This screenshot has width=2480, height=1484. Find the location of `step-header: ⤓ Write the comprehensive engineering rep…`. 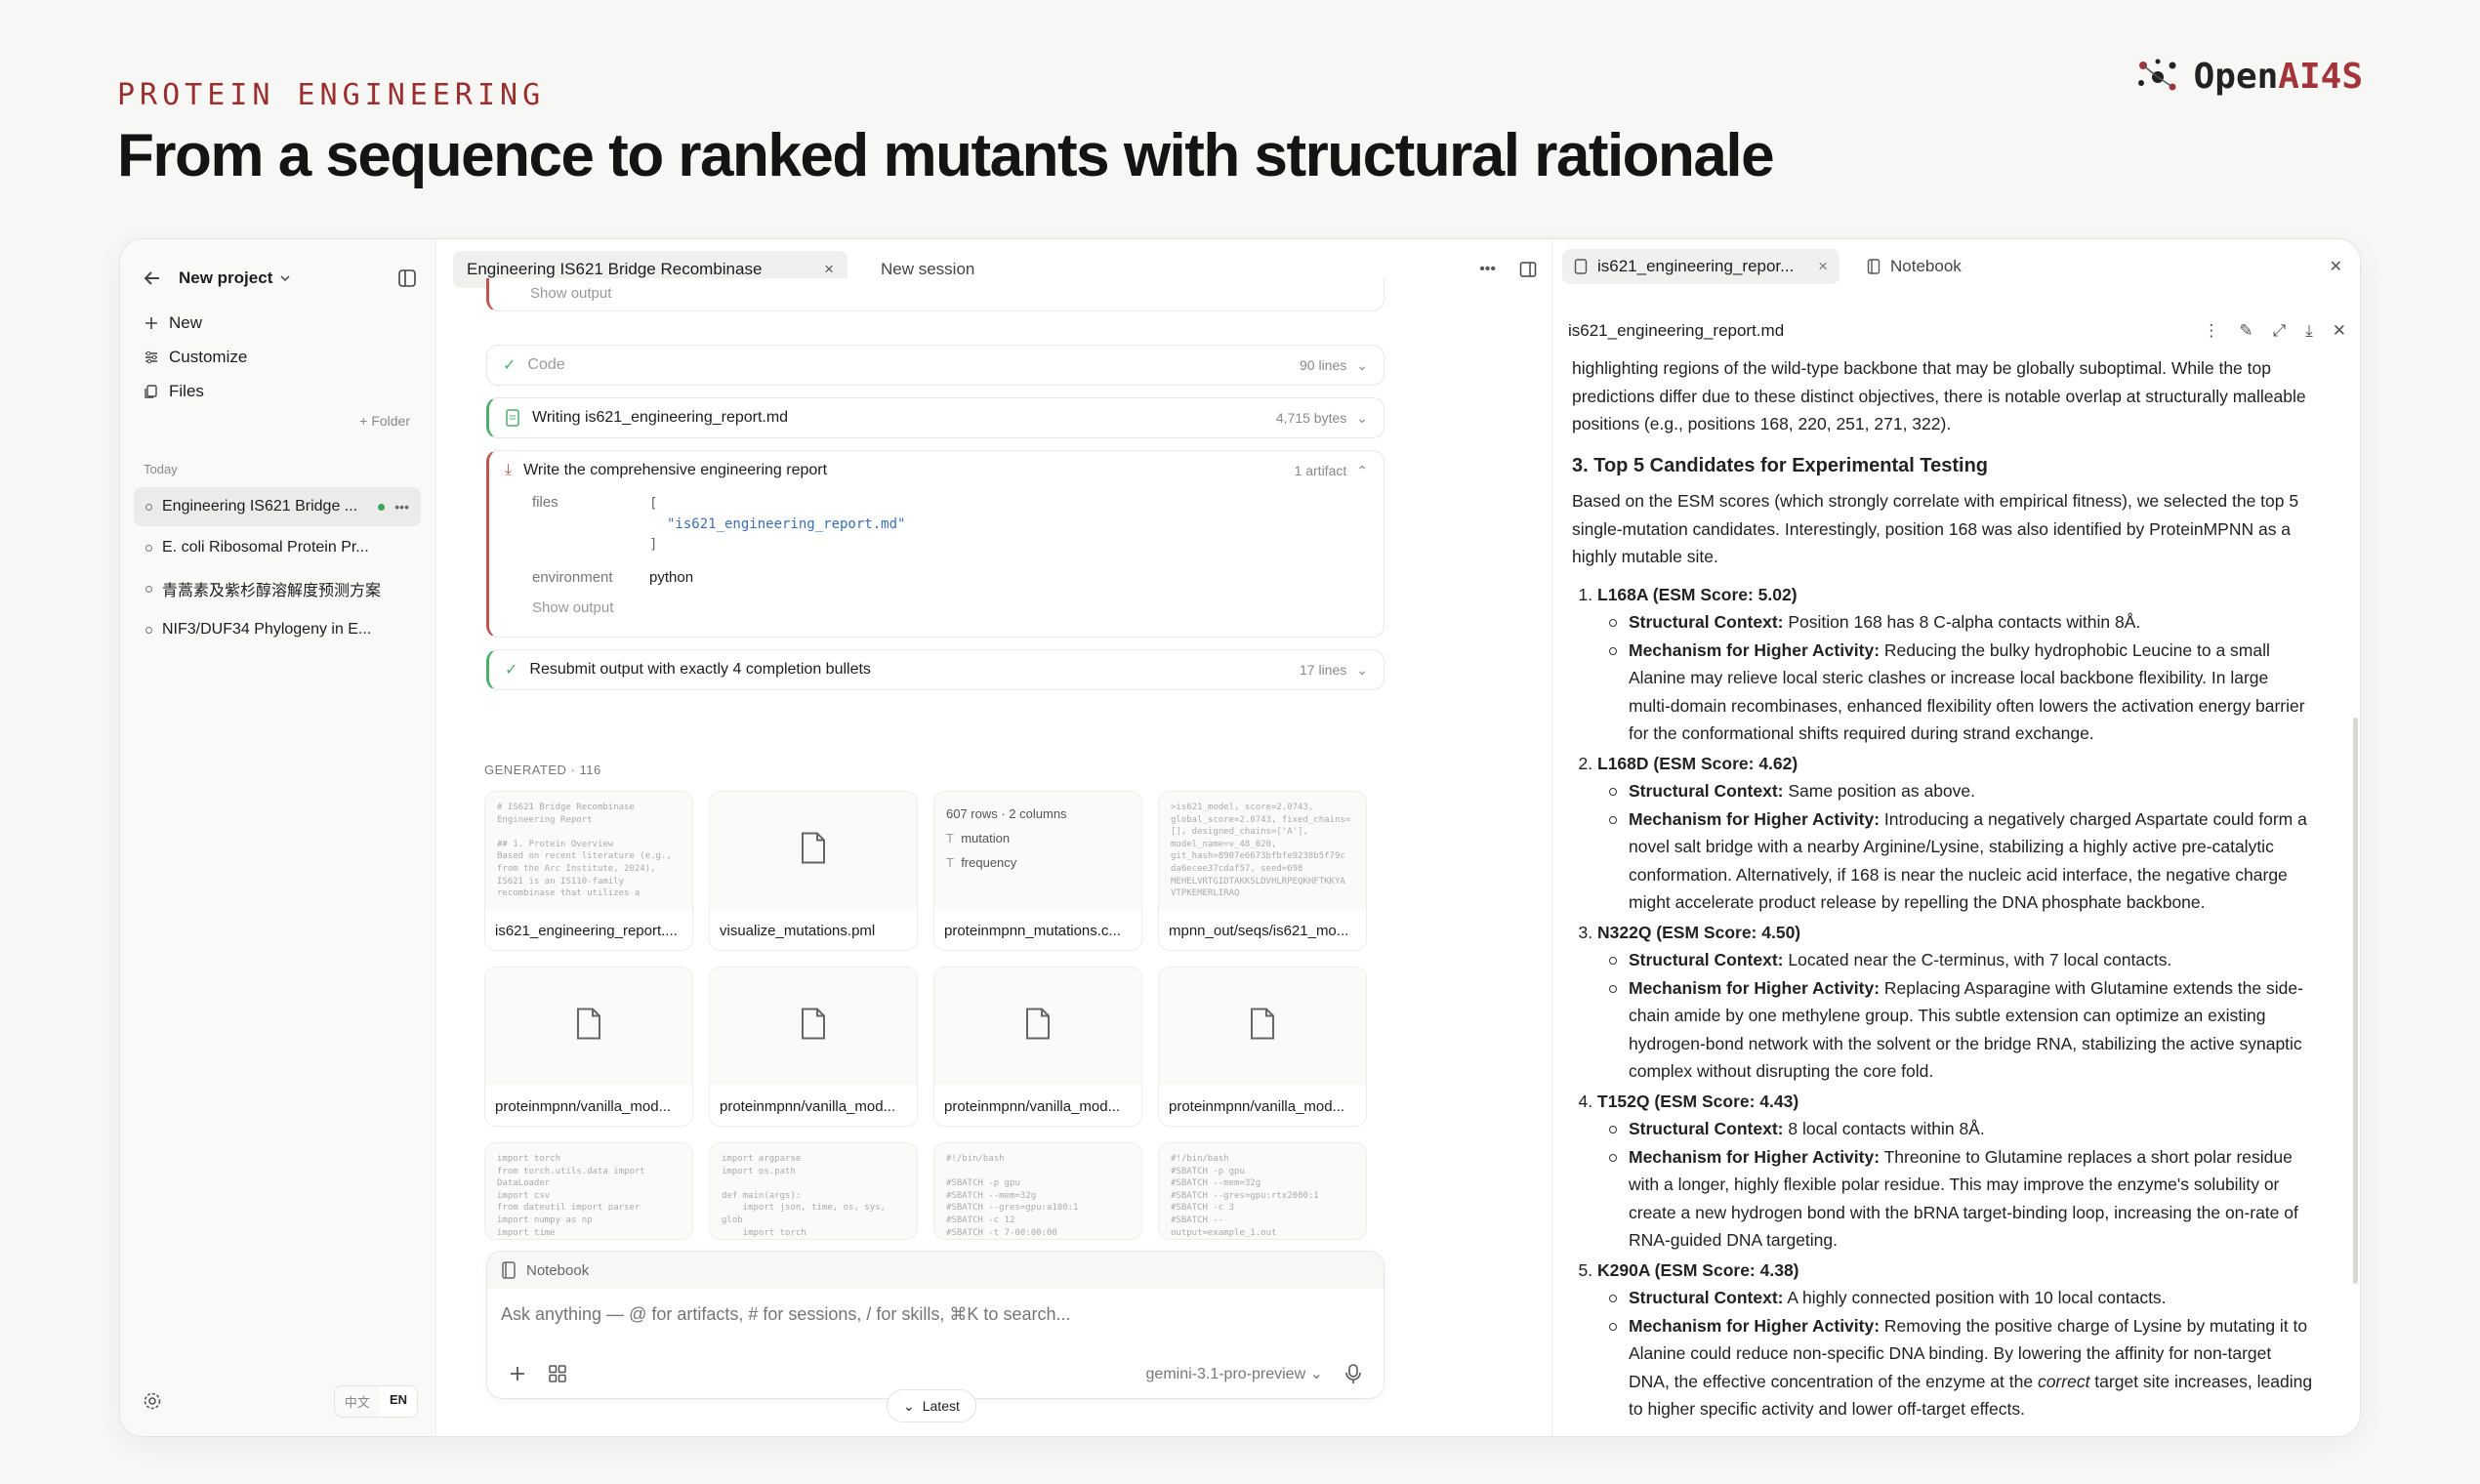

step-header: ⤓ Write the comprehensive engineering rep… is located at coordinates (936, 471).